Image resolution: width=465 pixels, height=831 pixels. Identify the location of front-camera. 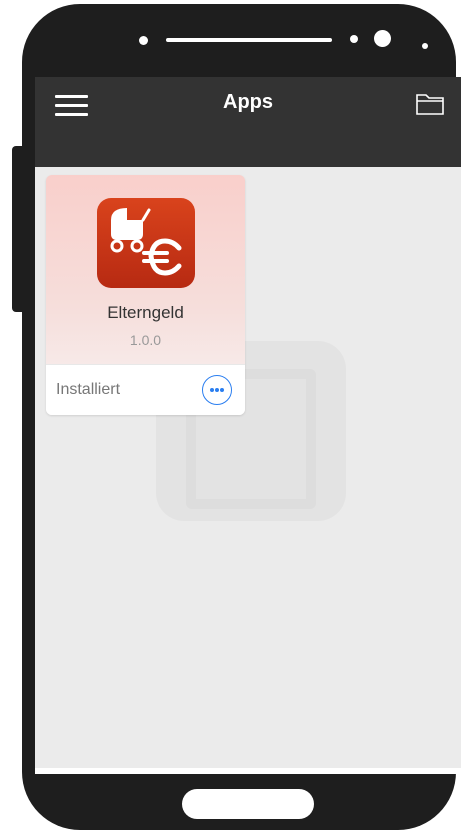
(382, 38).